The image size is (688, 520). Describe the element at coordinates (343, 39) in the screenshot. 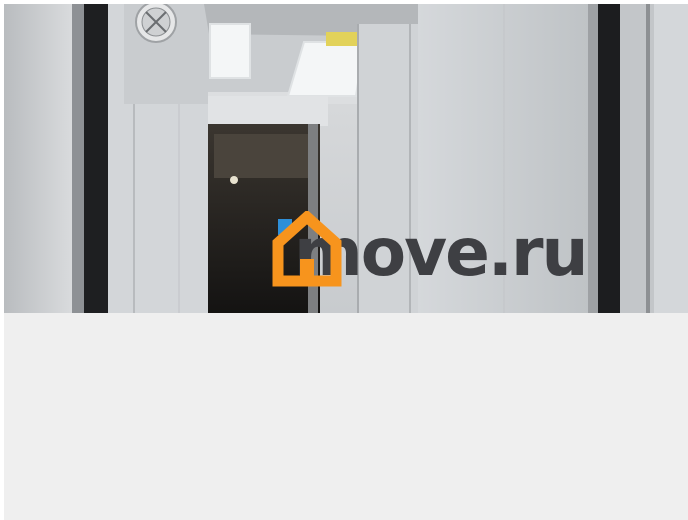

I see `ceiling-sticker` at that location.